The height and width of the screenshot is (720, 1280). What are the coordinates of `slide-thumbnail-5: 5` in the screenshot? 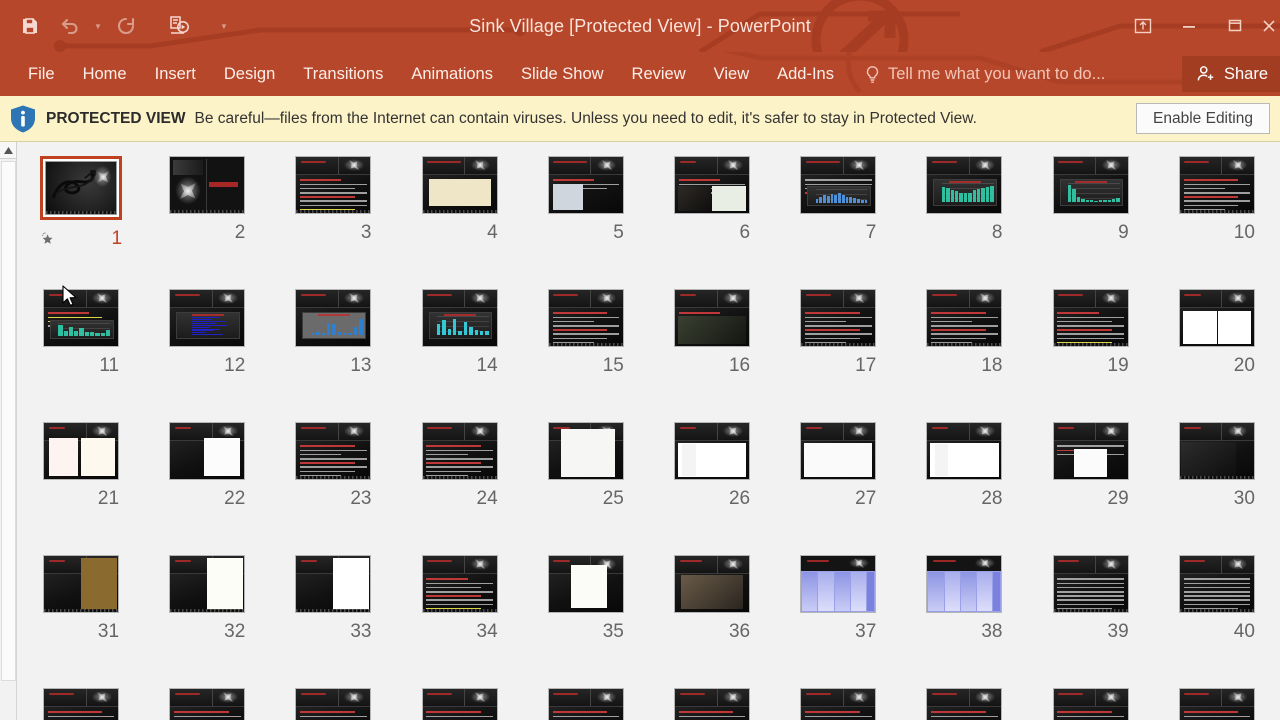 It's located at (586, 222).